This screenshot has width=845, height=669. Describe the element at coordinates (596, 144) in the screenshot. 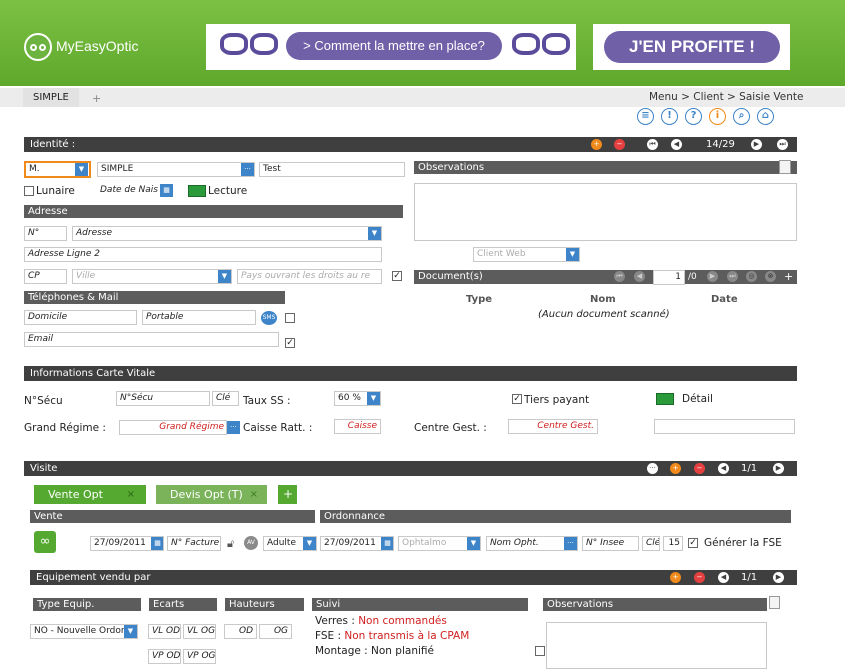

I see `add-icon: +` at that location.